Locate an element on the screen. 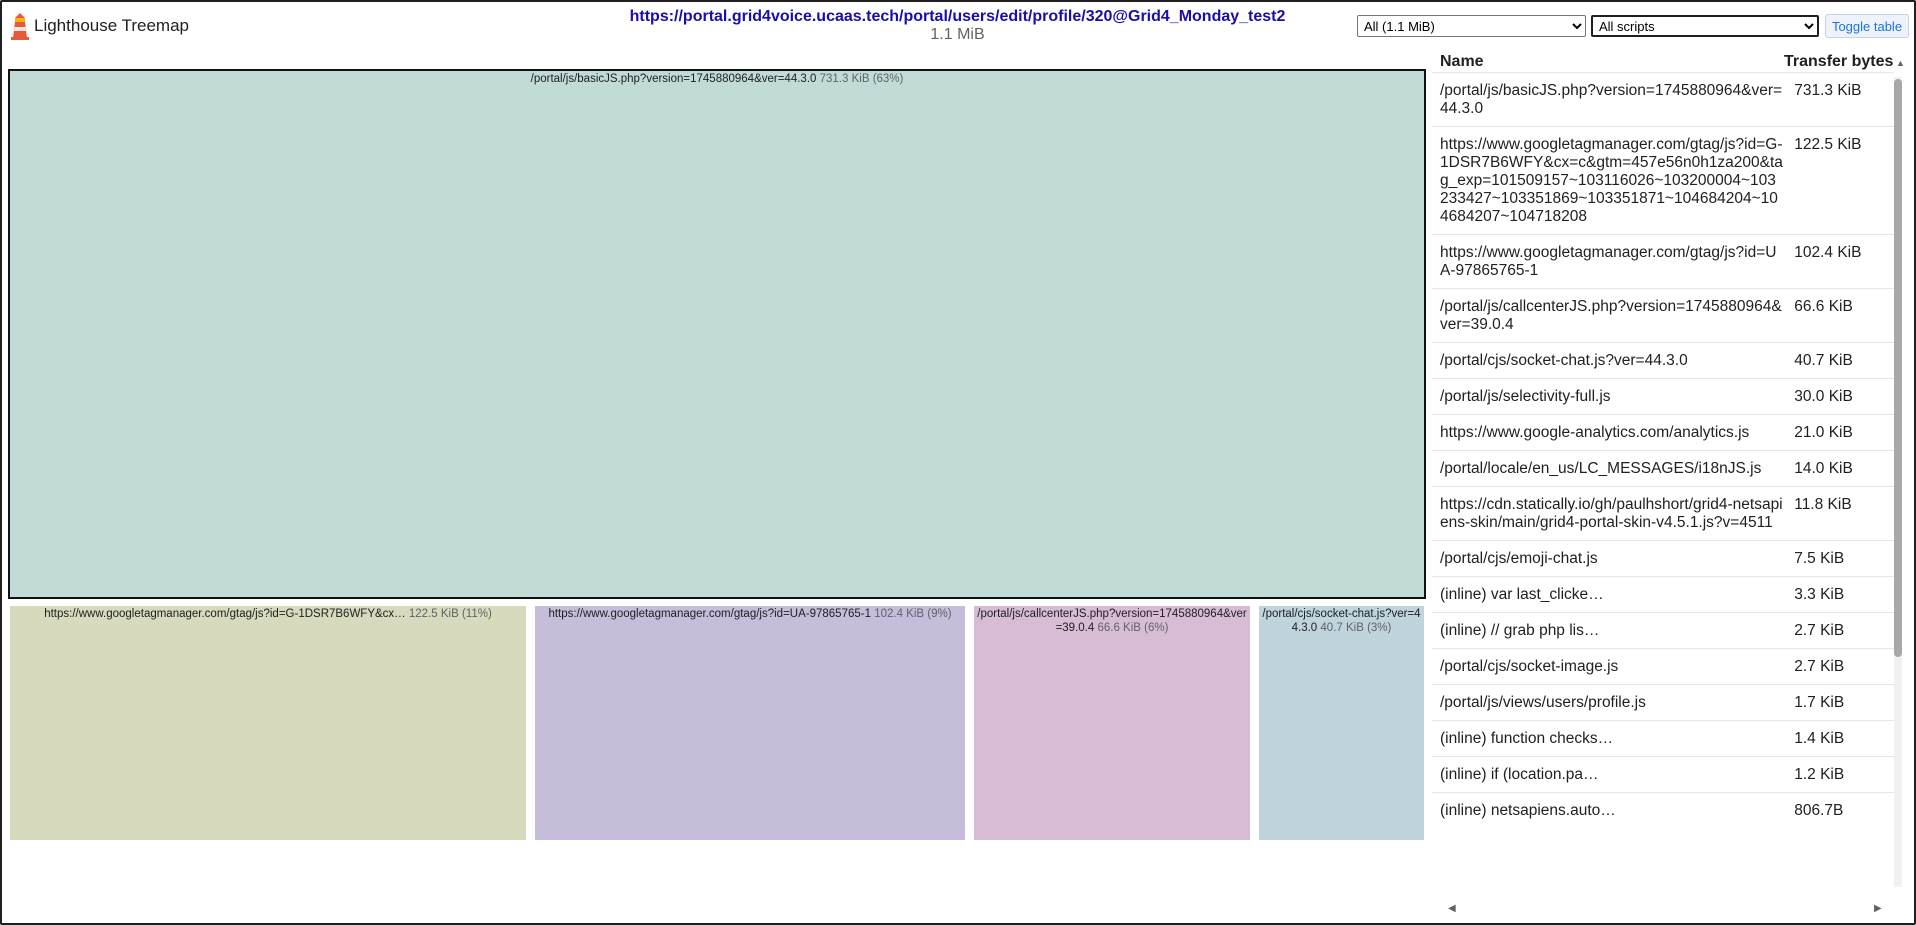 Image resolution: width=1916 pixels, height=925 pixels. row-bytes: 731.3 KiB is located at coordinates (1828, 90).